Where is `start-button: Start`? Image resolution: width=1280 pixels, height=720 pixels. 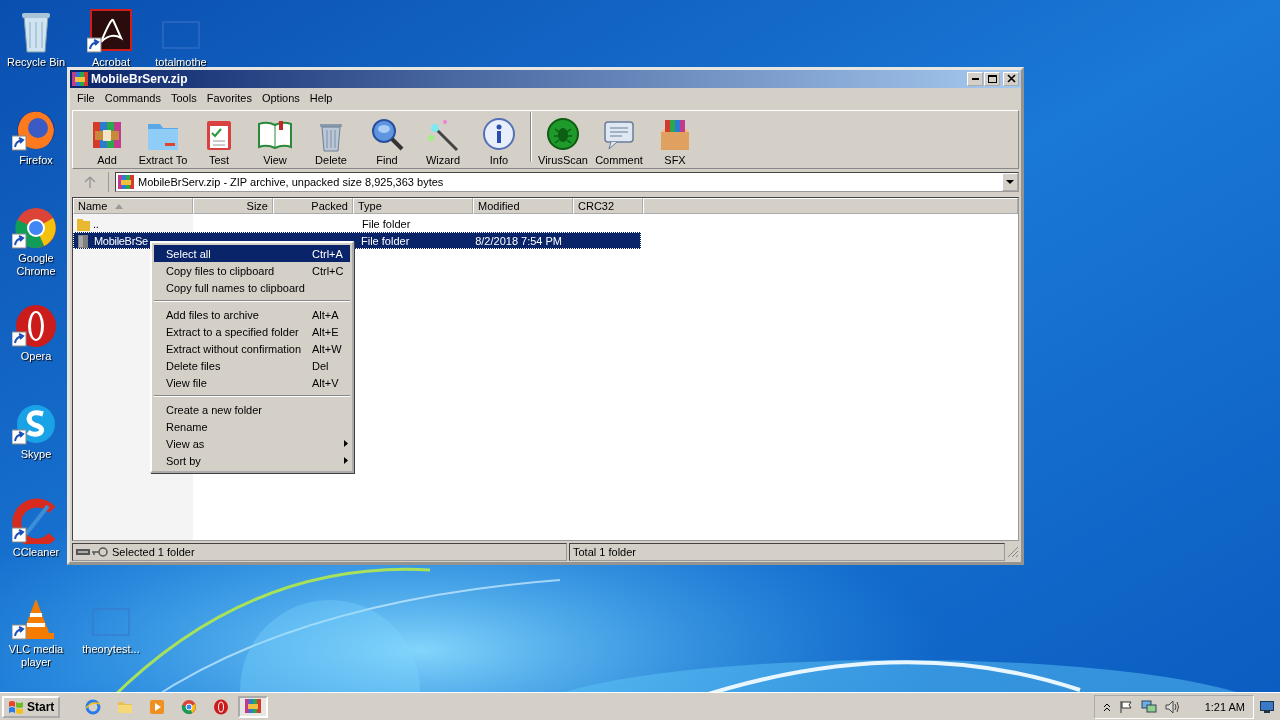 start-button: Start is located at coordinates (31, 706).